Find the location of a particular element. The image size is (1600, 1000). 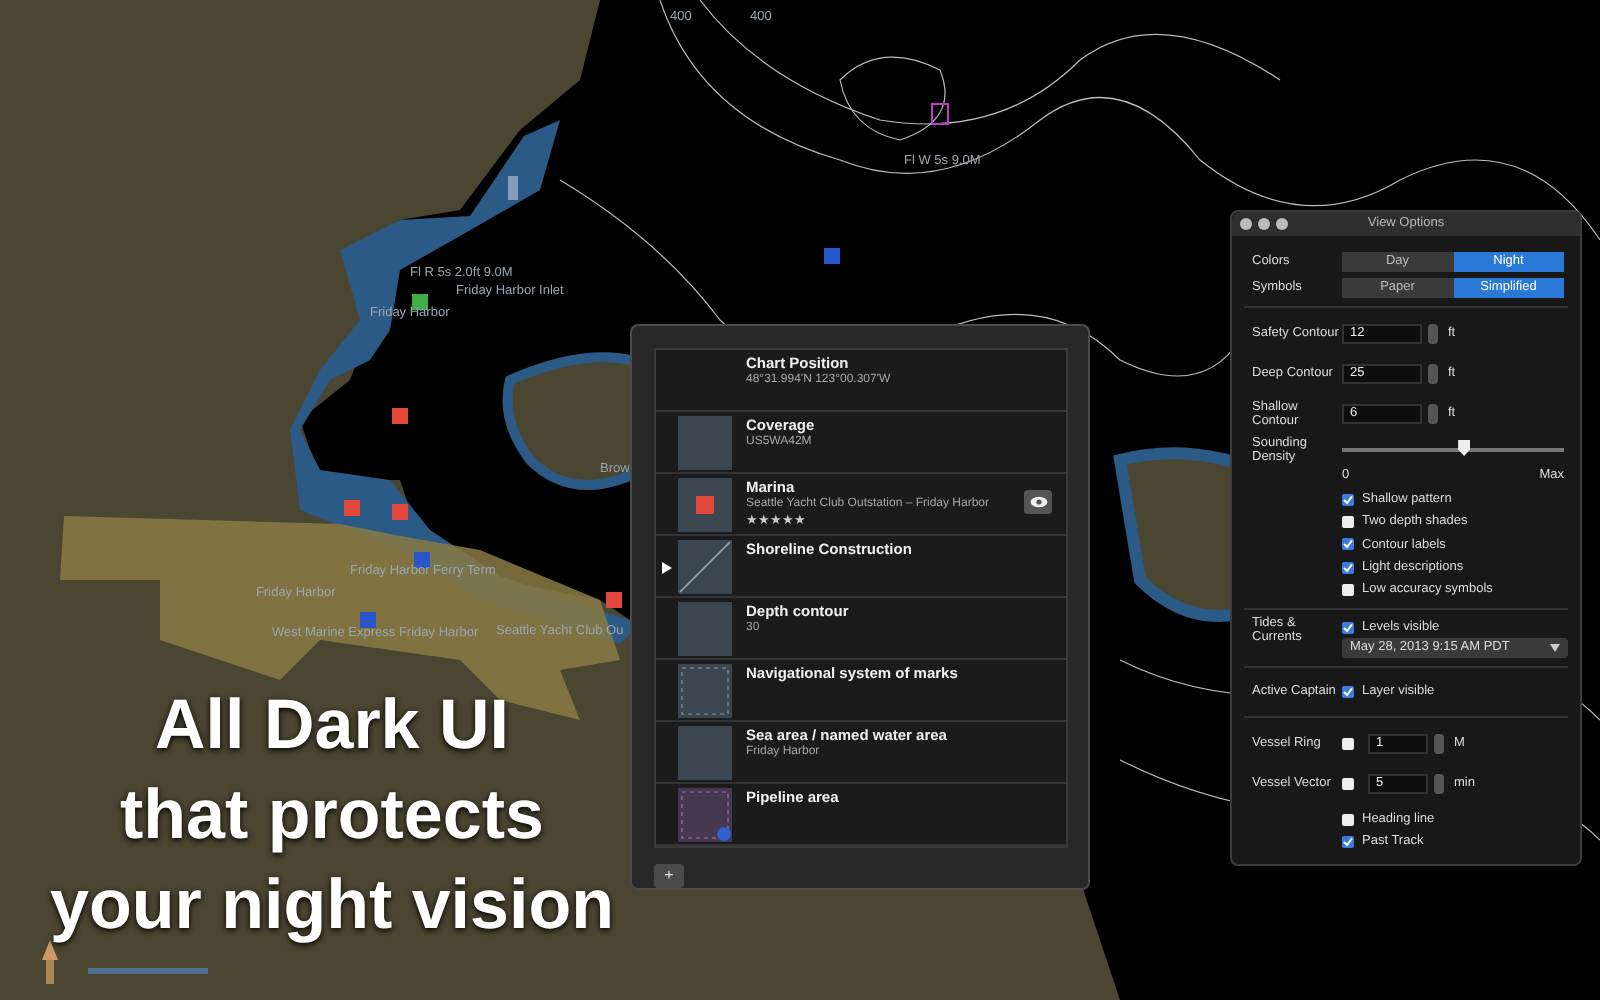

marina-thumbnail is located at coordinates (705, 505).